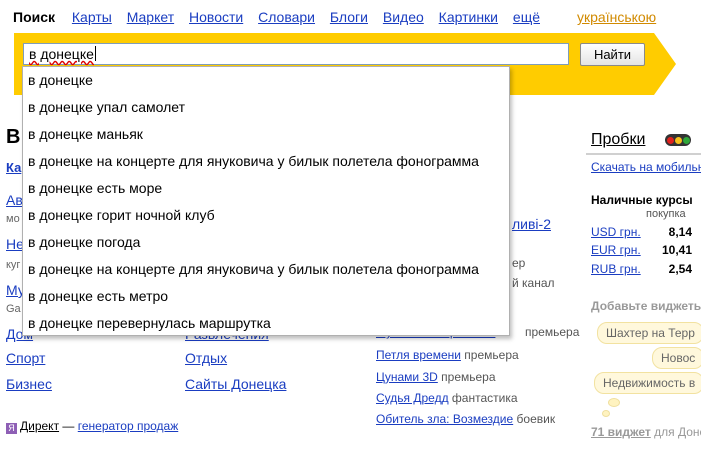 The width and height of the screenshot is (701, 450). Describe the element at coordinates (612, 54) in the screenshot. I see `find-button: Найти` at that location.